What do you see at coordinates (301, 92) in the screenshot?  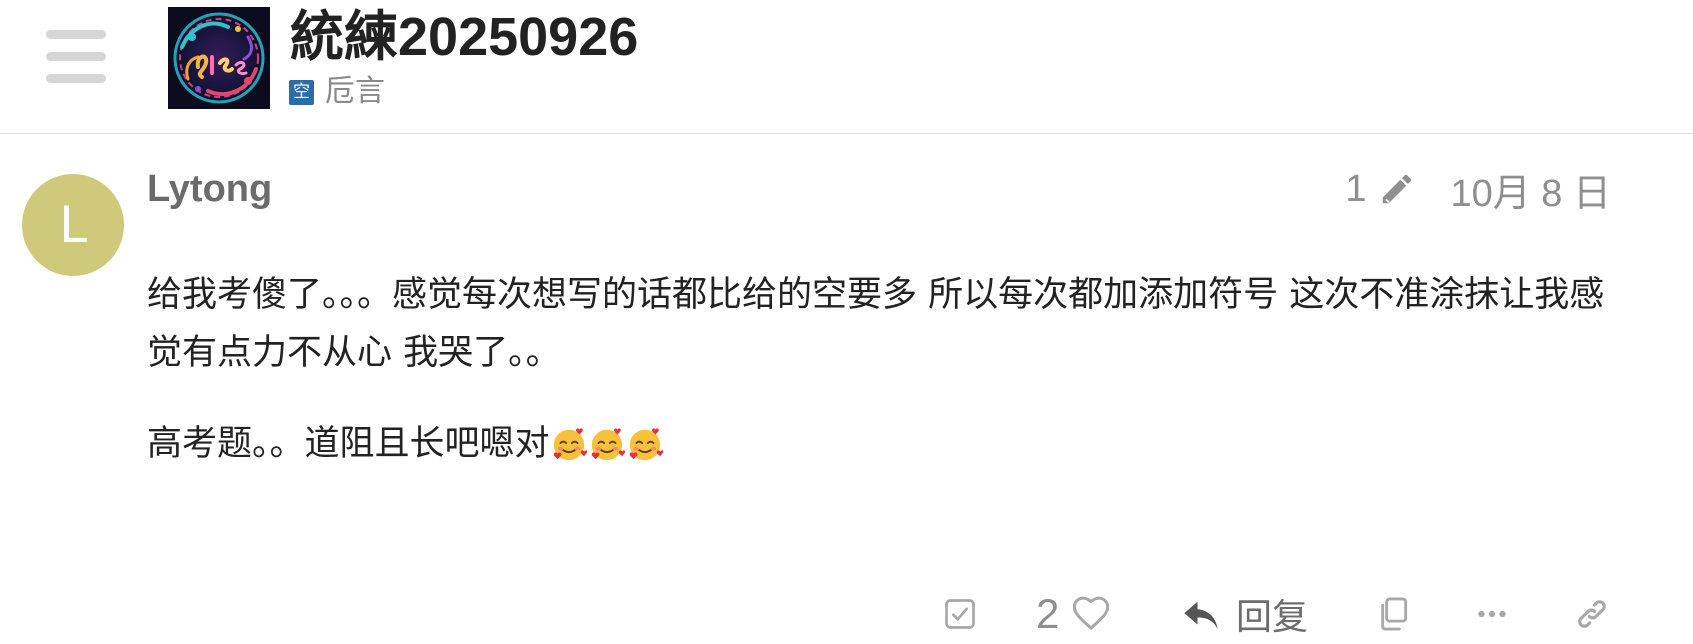 I see `category-badge: 空` at bounding box center [301, 92].